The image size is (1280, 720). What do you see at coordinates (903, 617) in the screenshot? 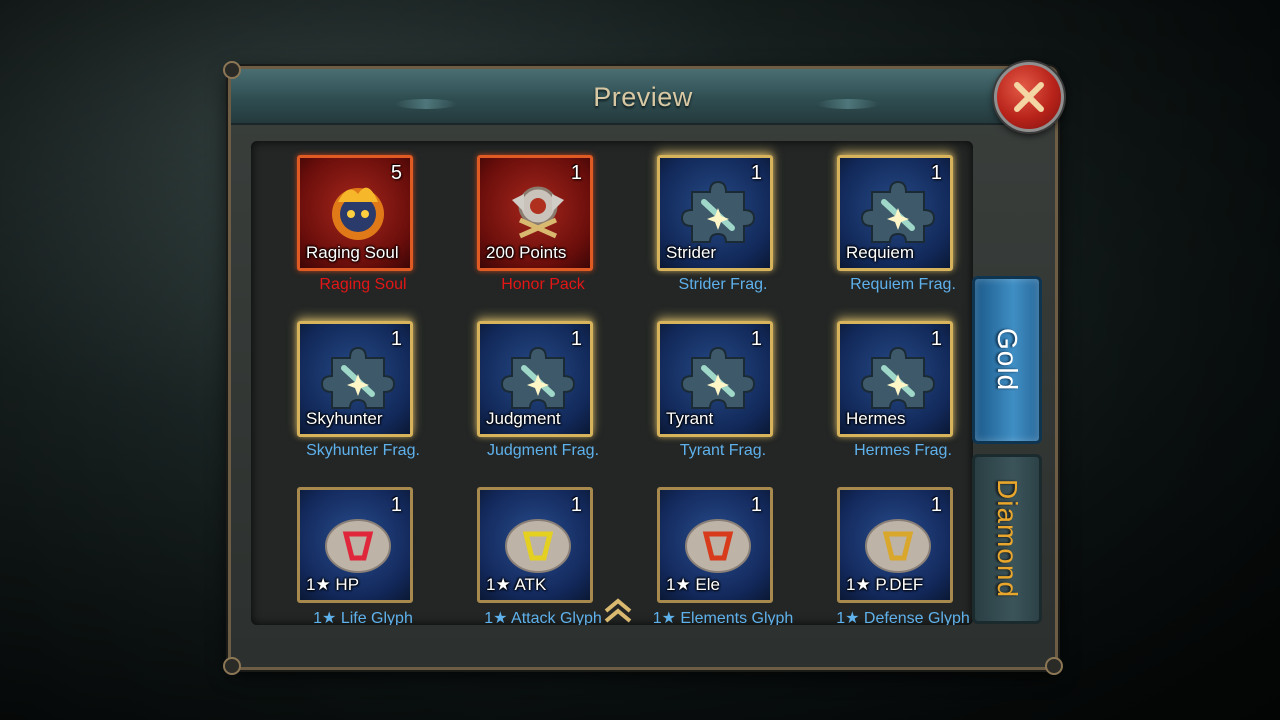
I see `item-name: 1★ Defense Glyph` at bounding box center [903, 617].